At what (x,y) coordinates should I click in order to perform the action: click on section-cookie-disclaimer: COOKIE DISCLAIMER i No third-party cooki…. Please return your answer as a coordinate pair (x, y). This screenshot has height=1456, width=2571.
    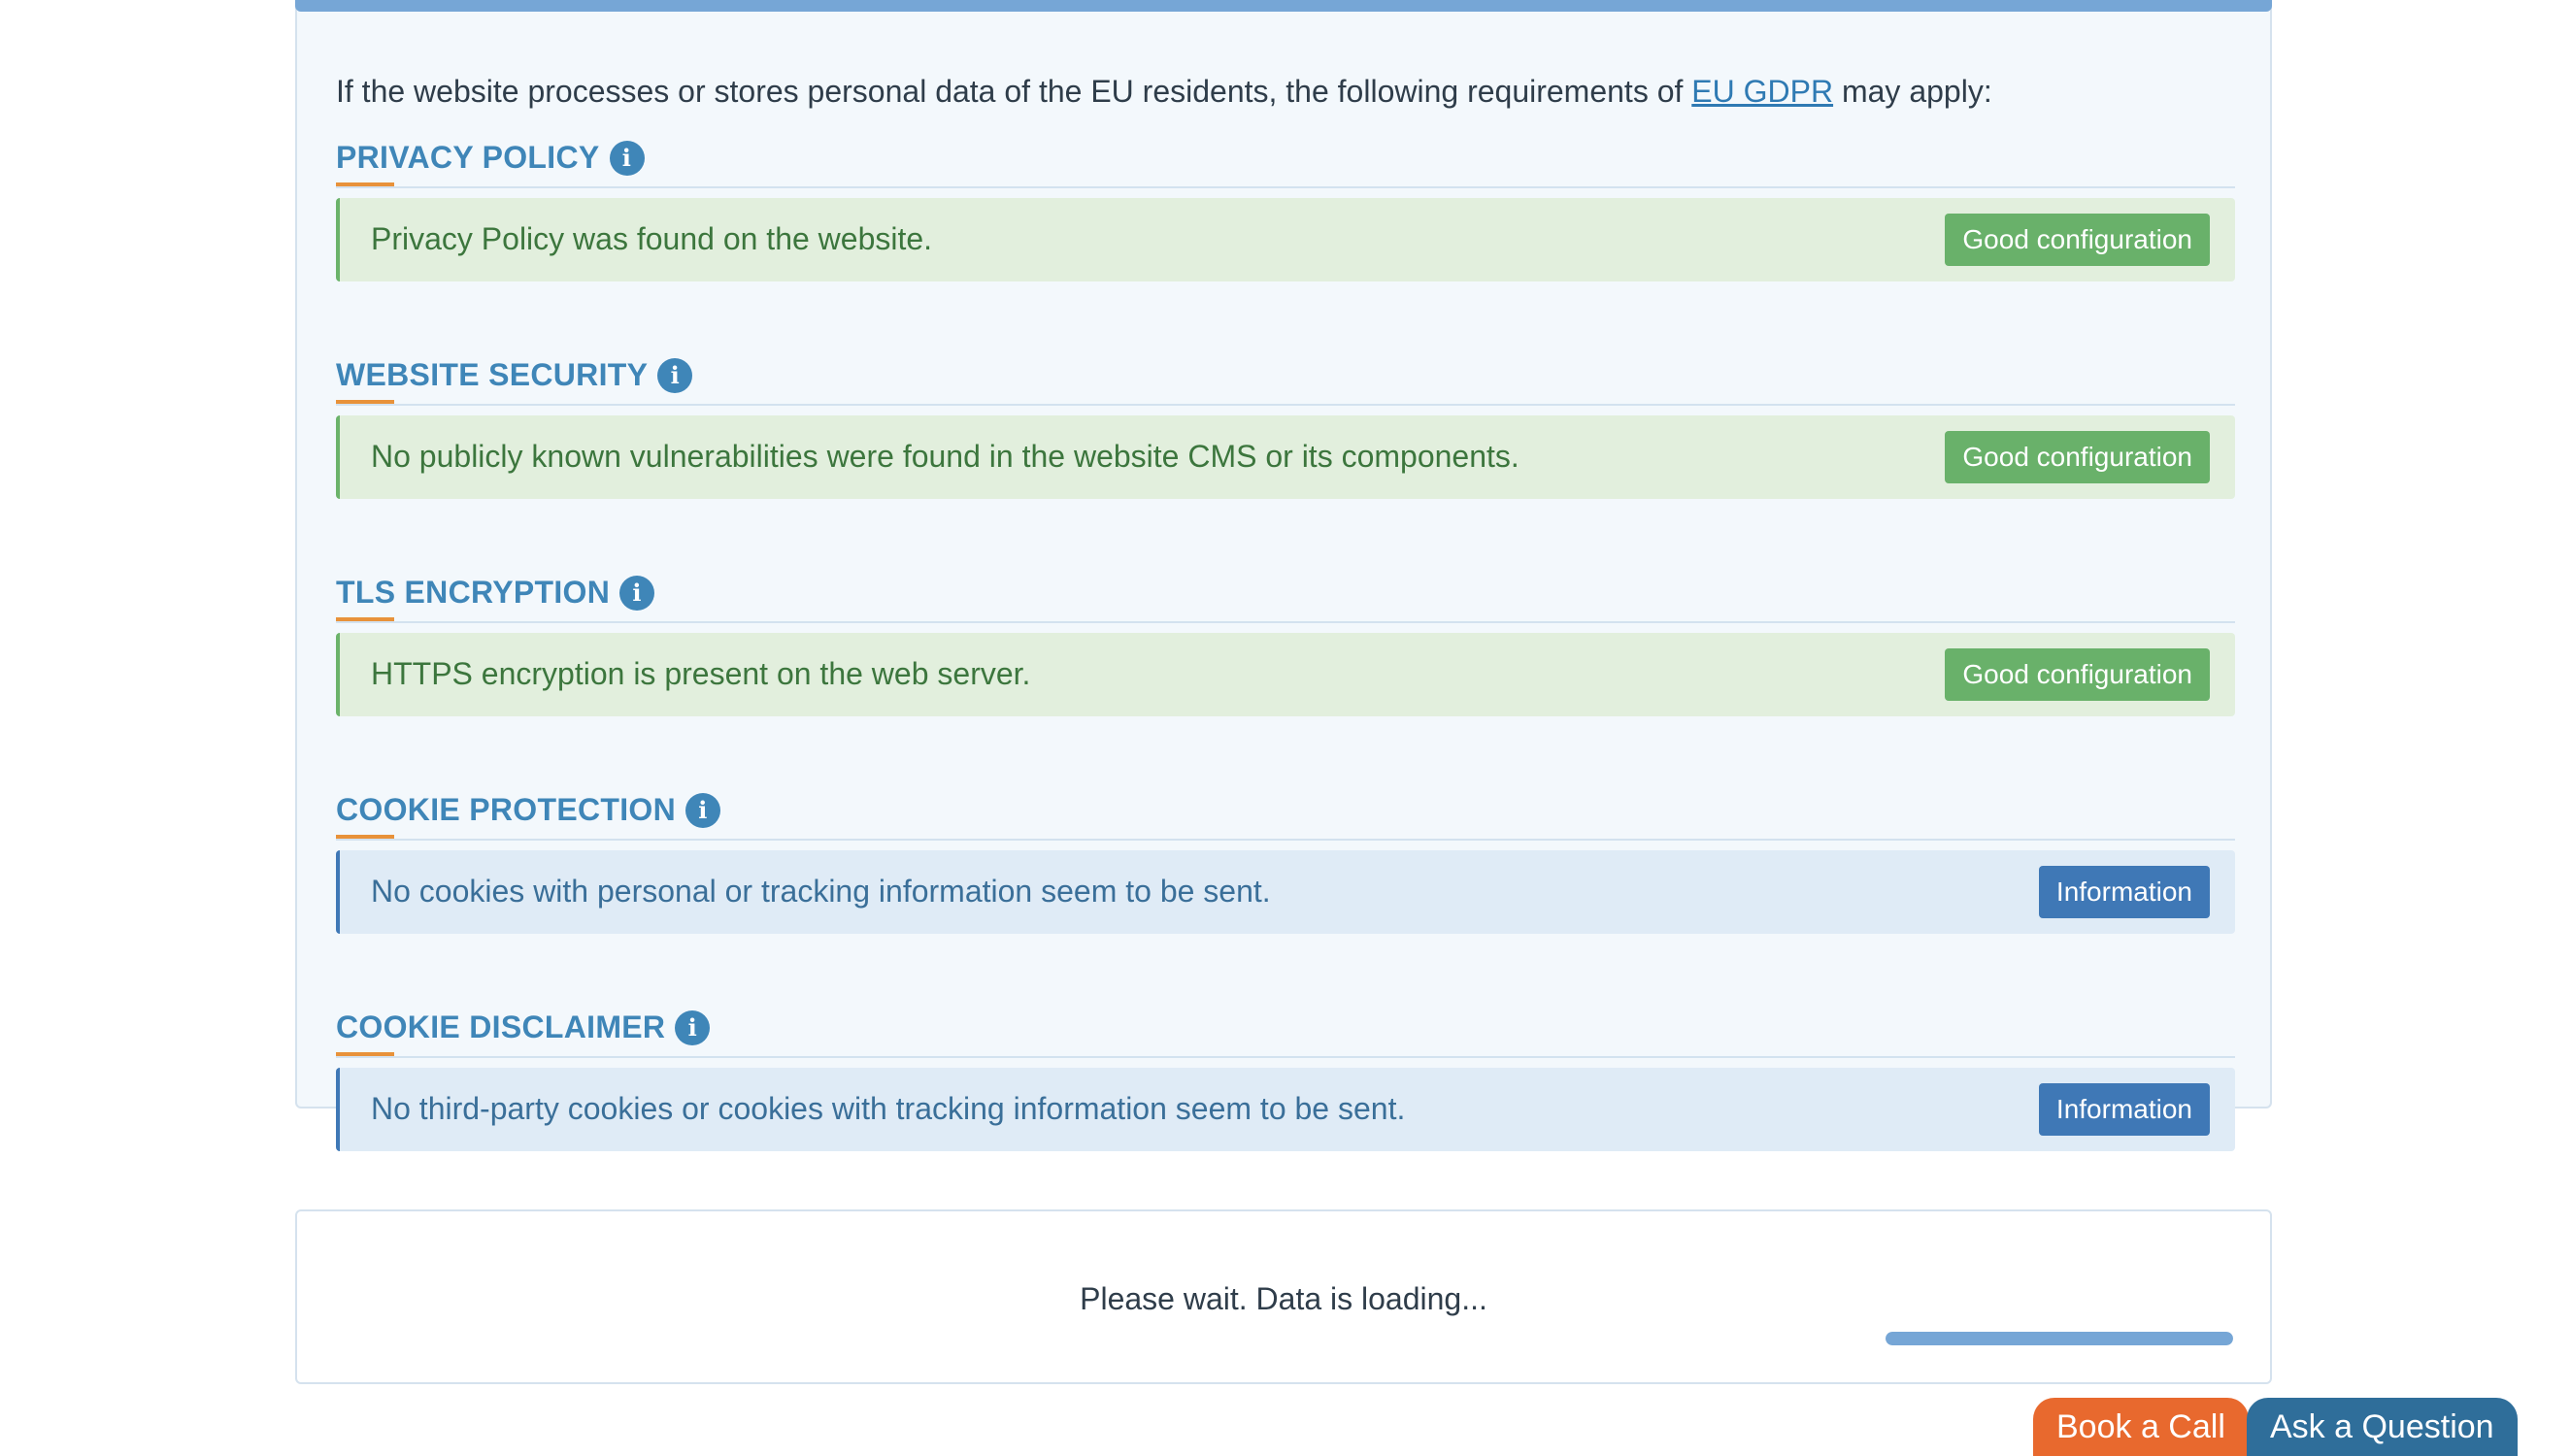
    Looking at the image, I should click on (1285, 1080).